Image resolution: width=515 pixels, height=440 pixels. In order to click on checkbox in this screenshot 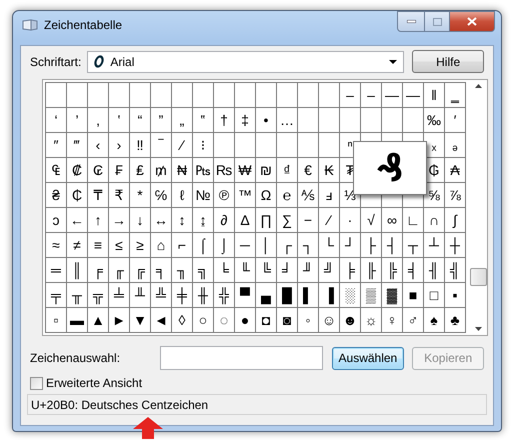, I will do `click(36, 383)`.